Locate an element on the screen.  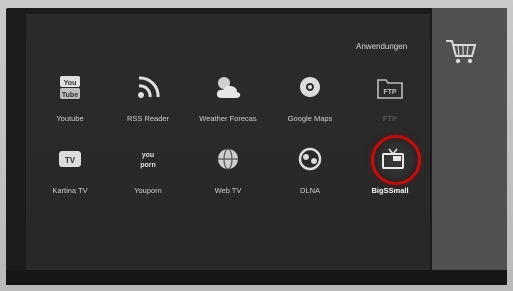
shopping-cart-icon is located at coordinates (461, 51).